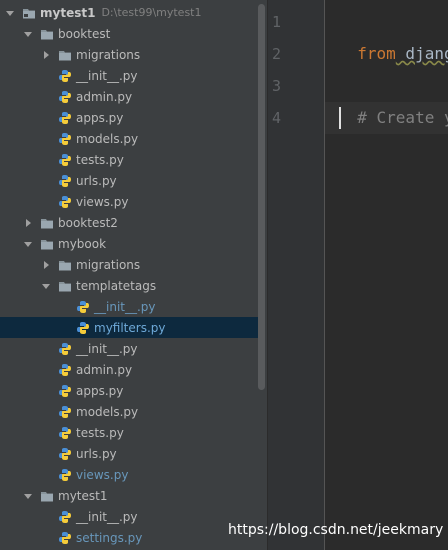 This screenshot has width=448, height=550. What do you see at coordinates (88, 222) in the screenshot?
I see `tree-item-label: booktest2` at bounding box center [88, 222].